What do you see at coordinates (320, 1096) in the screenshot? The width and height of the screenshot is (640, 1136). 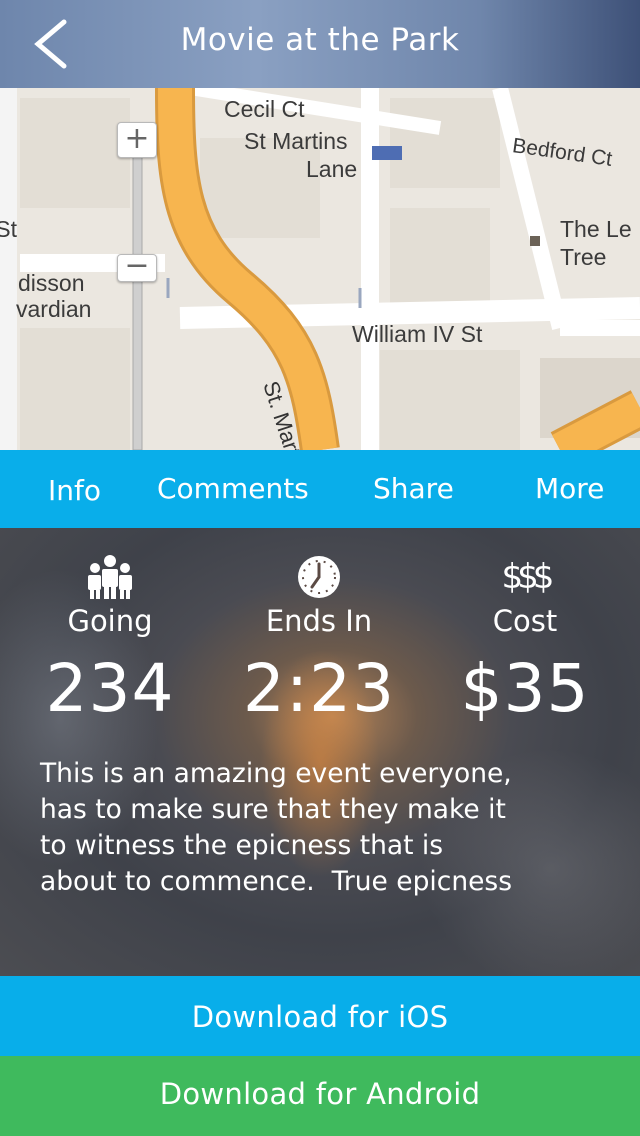 I see `download-android-button: Download for Android` at bounding box center [320, 1096].